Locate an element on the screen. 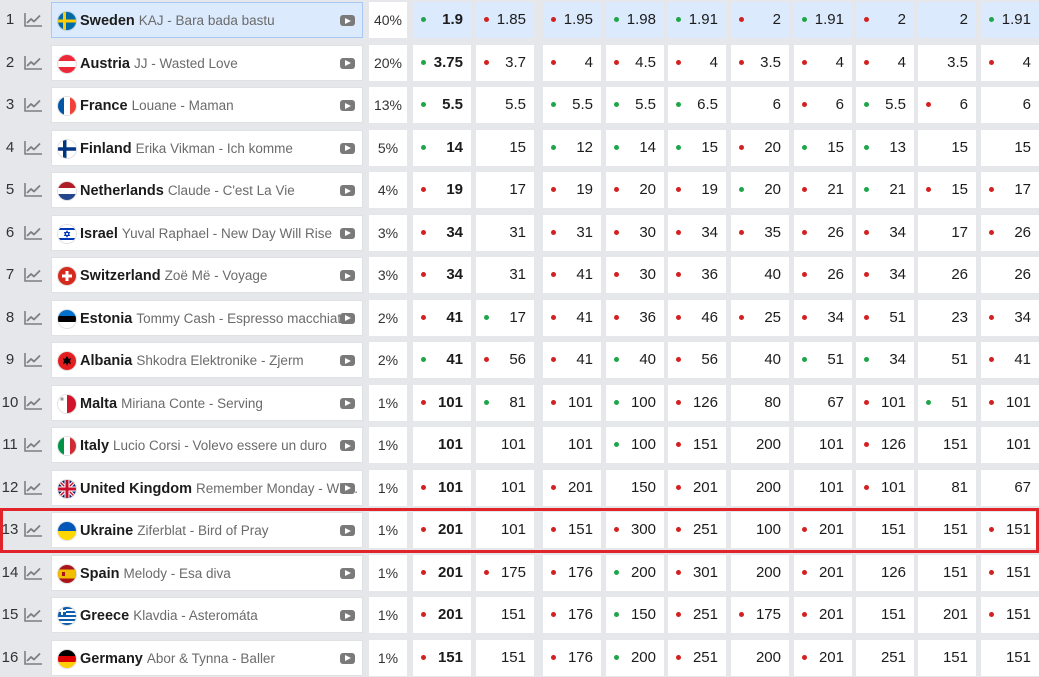 Image resolution: width=1039 pixels, height=677 pixels. odds-cell: 4 is located at coordinates (572, 62).